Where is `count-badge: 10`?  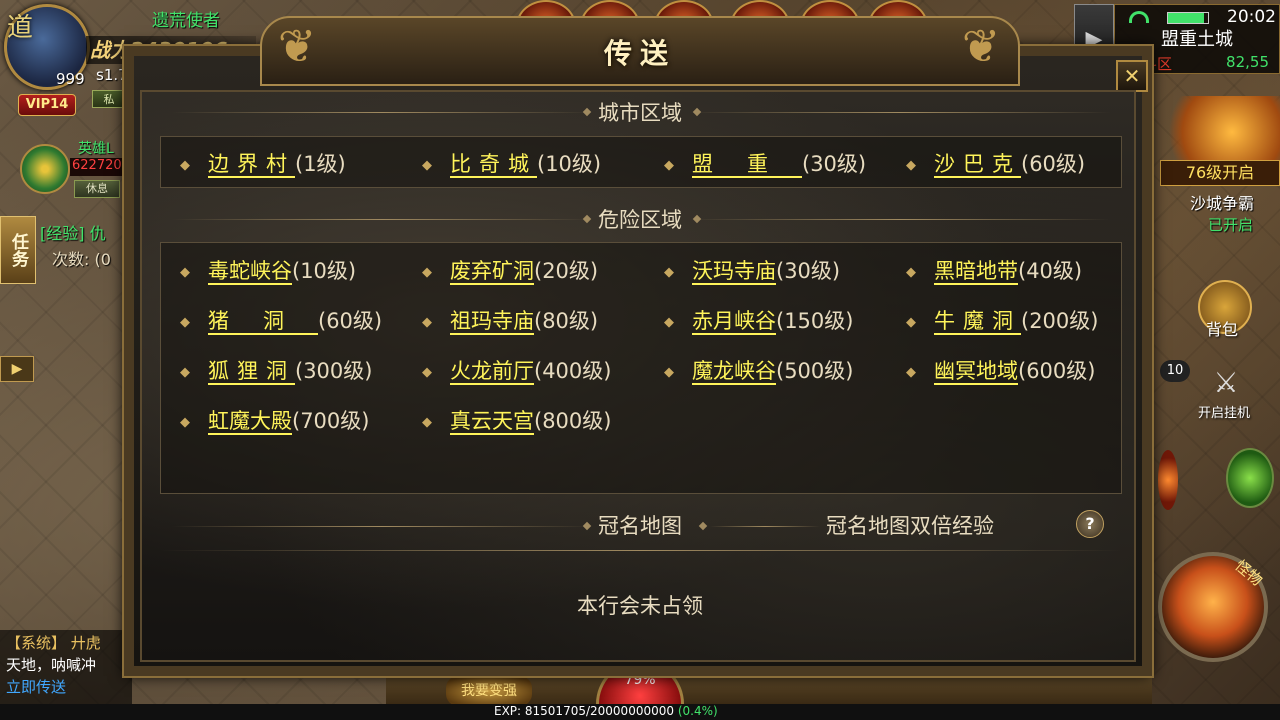 count-badge: 10 is located at coordinates (1175, 371).